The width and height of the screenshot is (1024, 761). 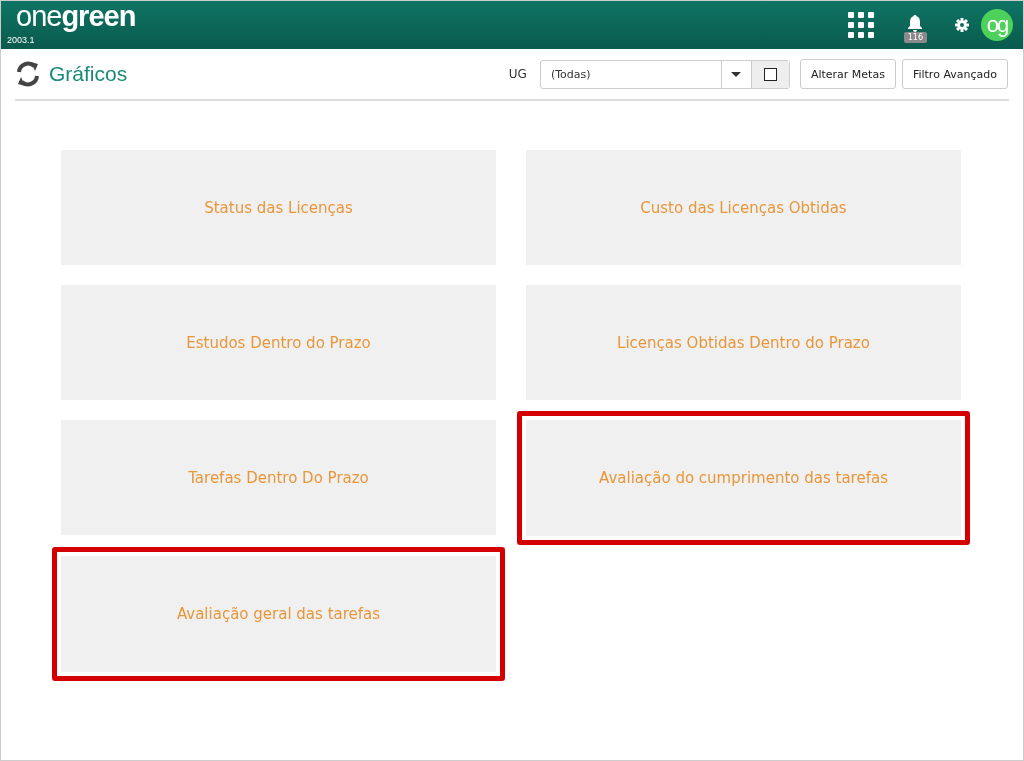 What do you see at coordinates (278, 207) in the screenshot?
I see `chart-card: Status das Licenças` at bounding box center [278, 207].